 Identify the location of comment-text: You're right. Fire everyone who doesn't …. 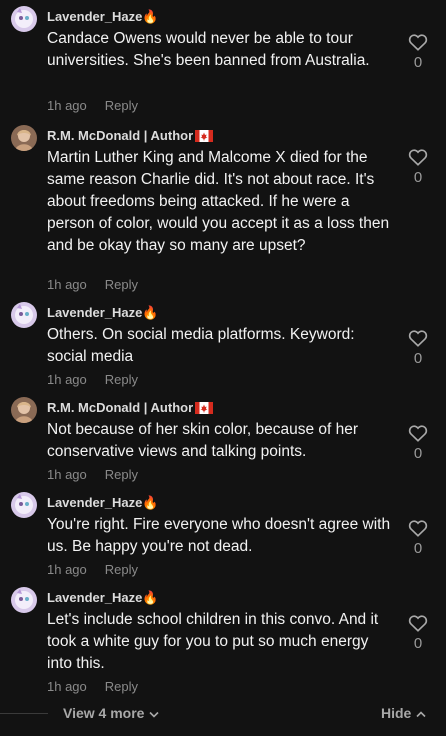
(219, 535).